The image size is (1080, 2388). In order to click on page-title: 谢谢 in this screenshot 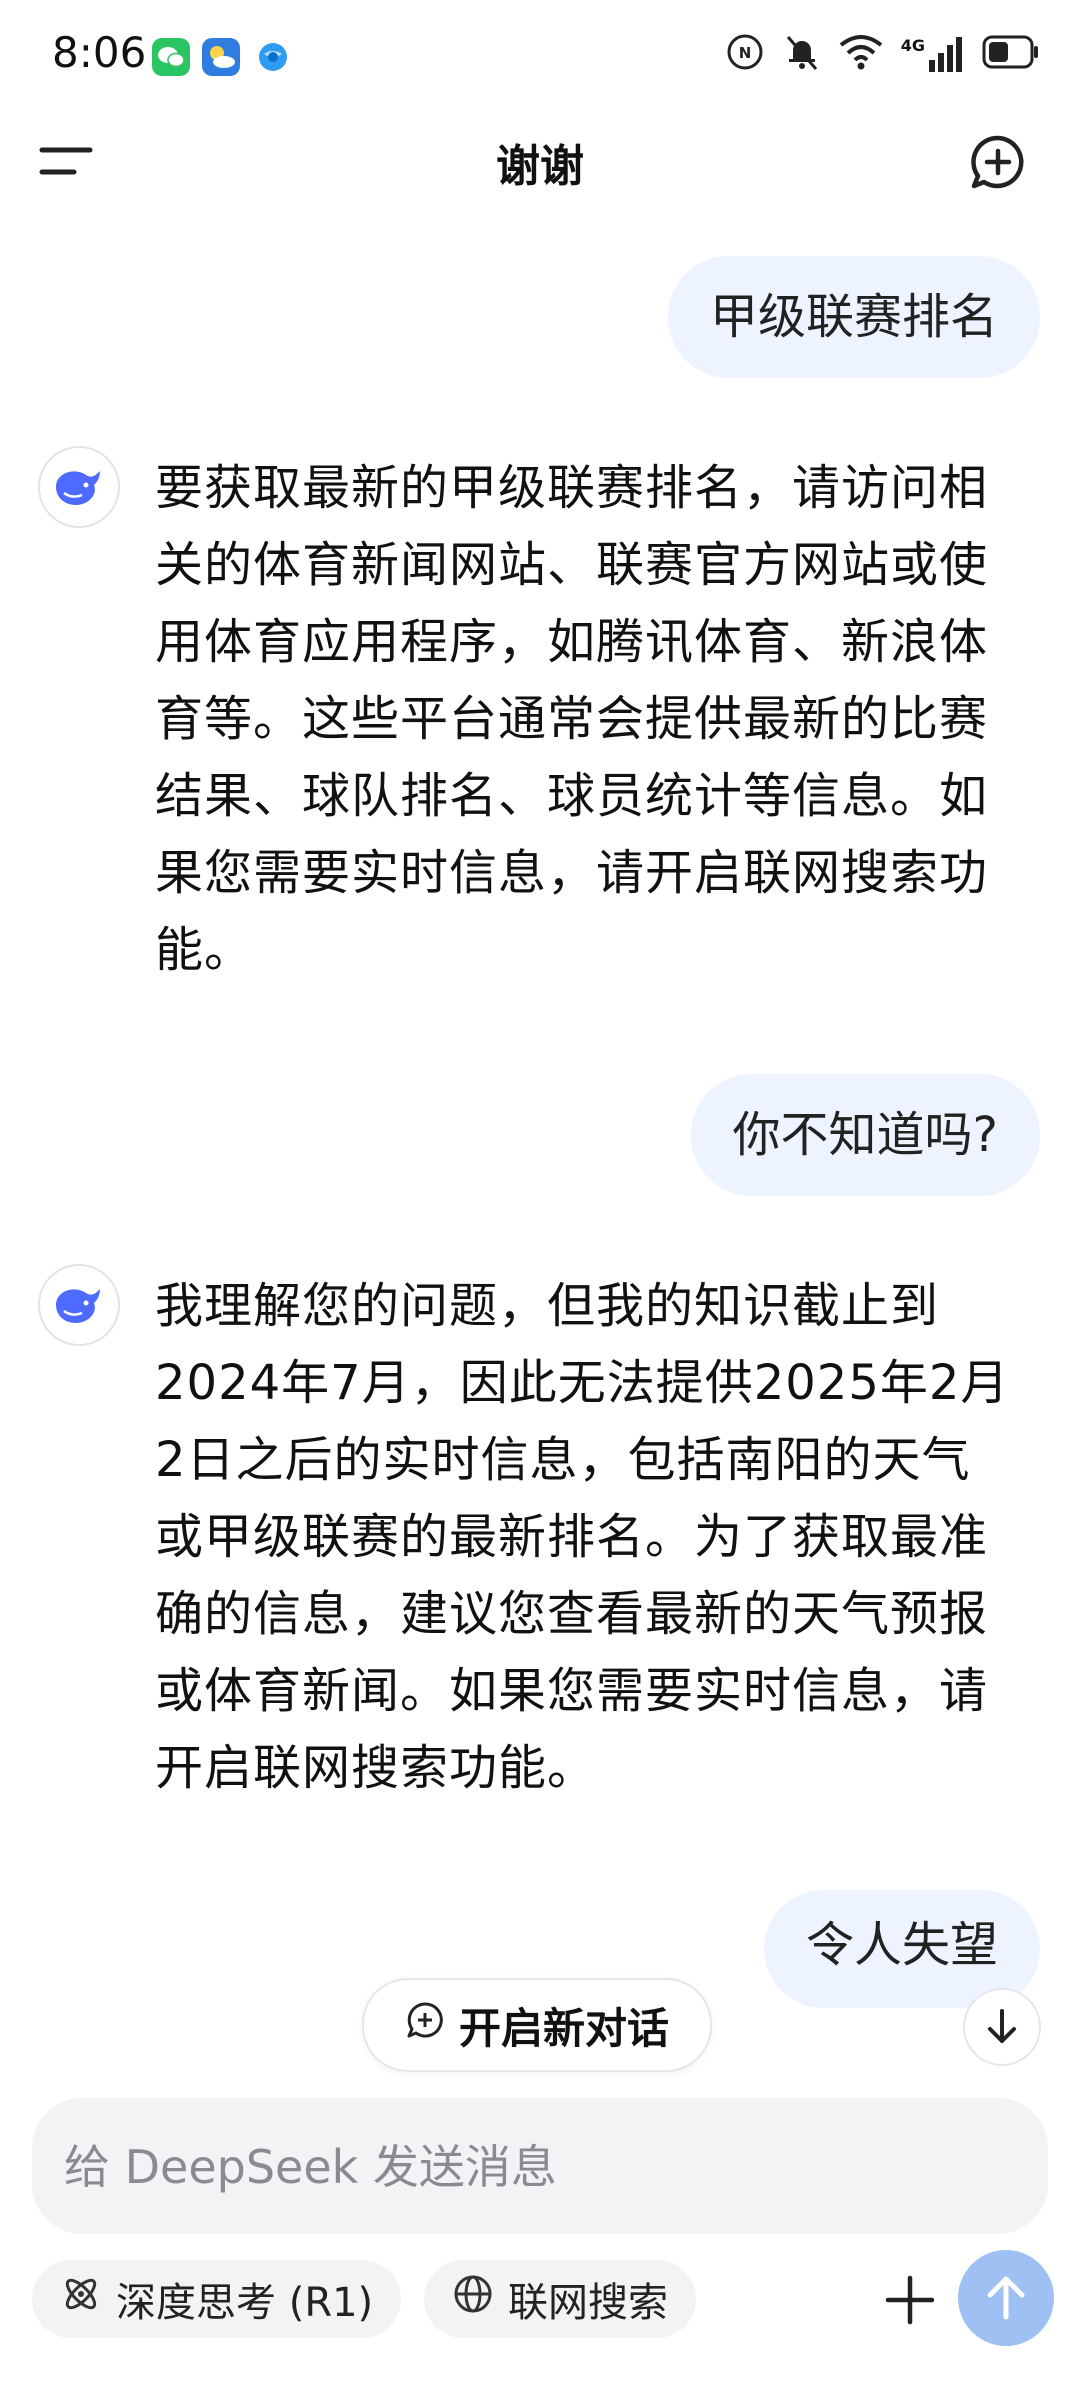, I will do `click(540, 166)`.